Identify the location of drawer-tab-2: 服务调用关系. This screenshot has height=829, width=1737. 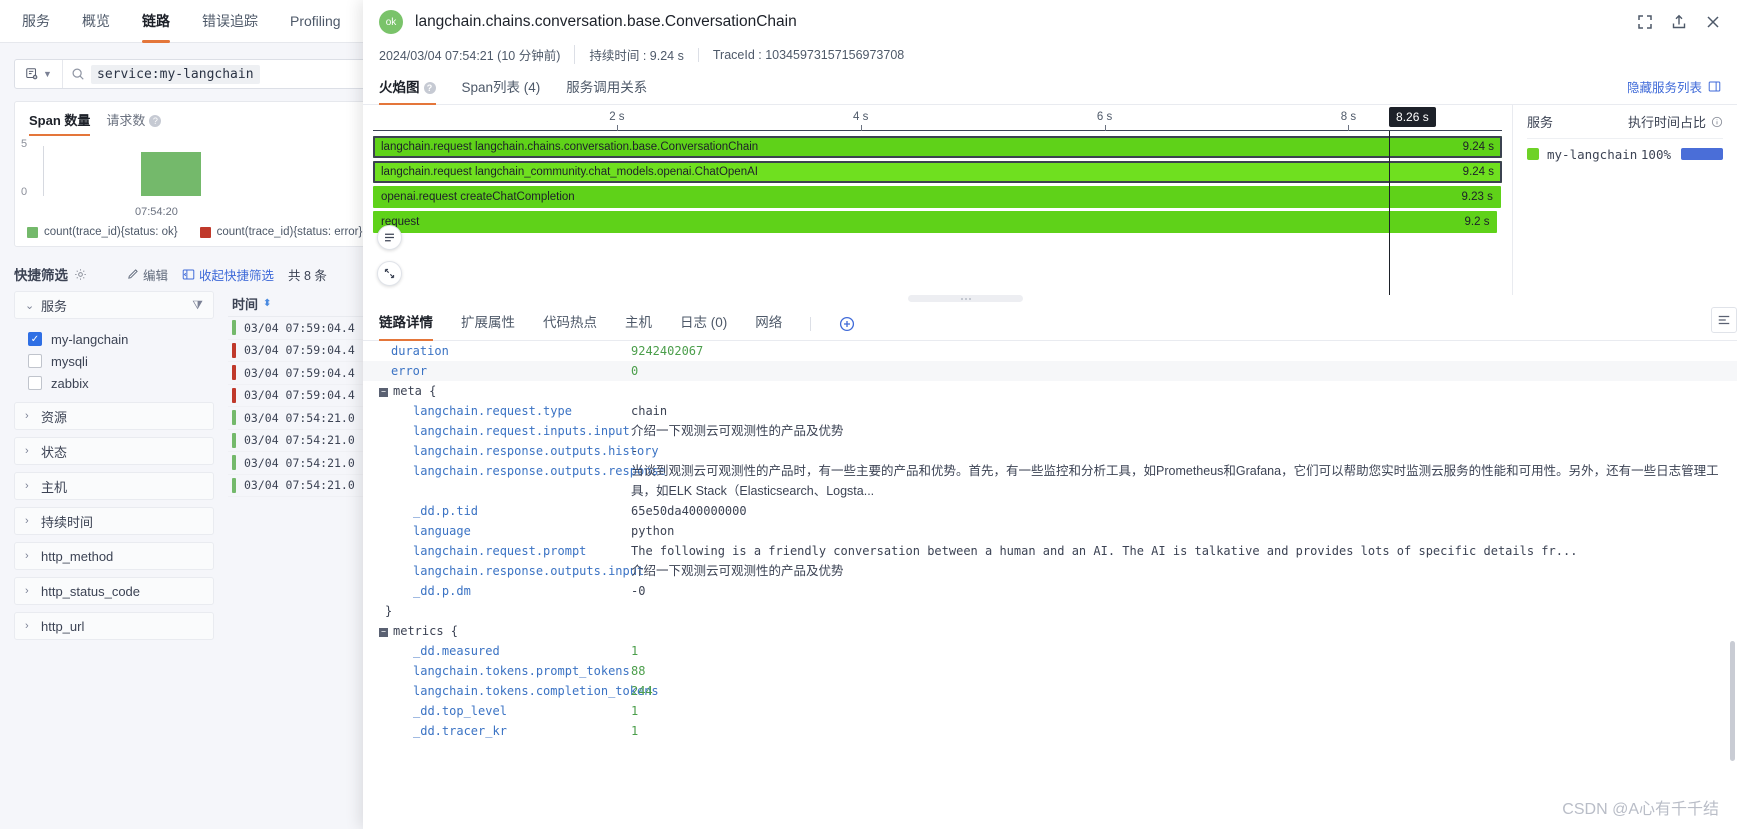
(606, 90).